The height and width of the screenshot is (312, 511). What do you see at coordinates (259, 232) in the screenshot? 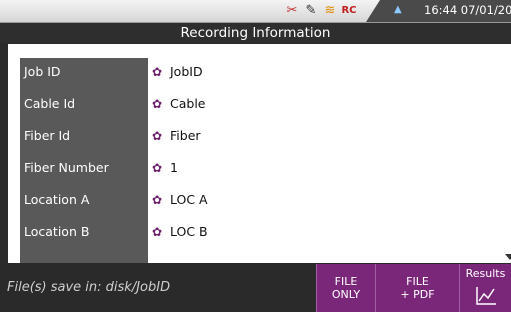
I see `field-row: Location B ✿ LOC B` at bounding box center [259, 232].